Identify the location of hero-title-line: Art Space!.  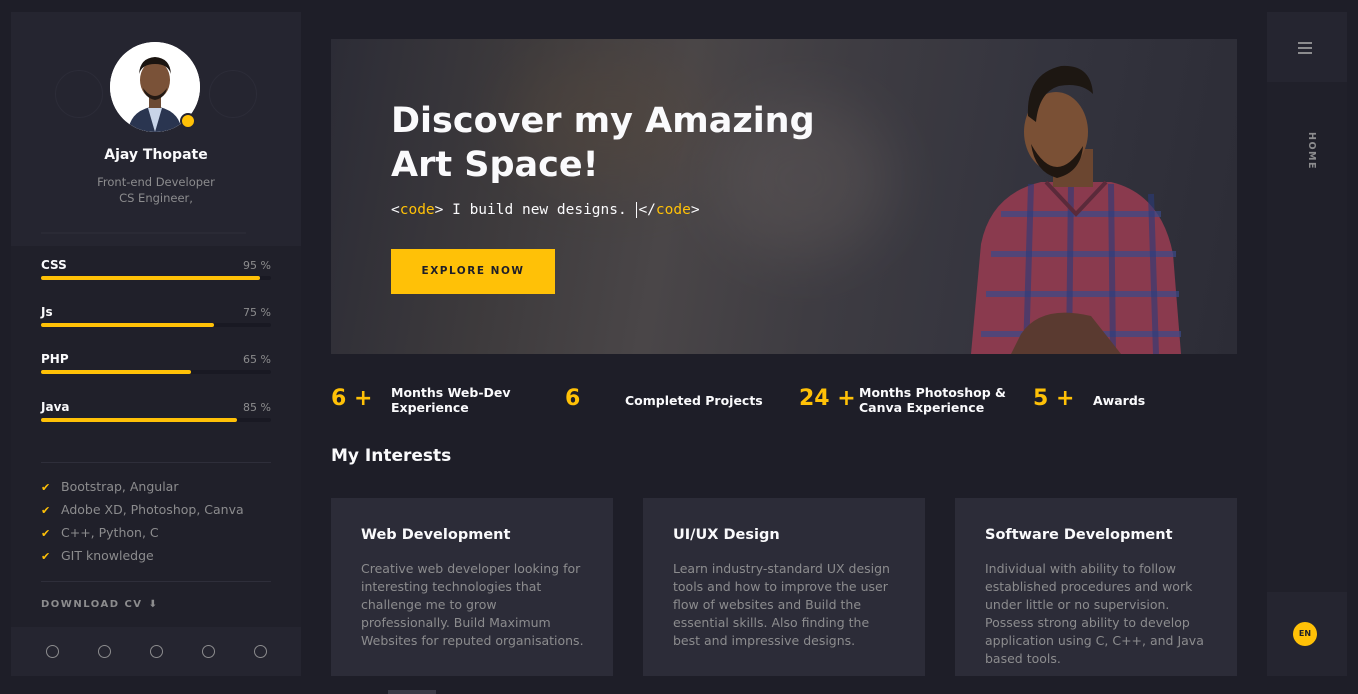
(495, 165).